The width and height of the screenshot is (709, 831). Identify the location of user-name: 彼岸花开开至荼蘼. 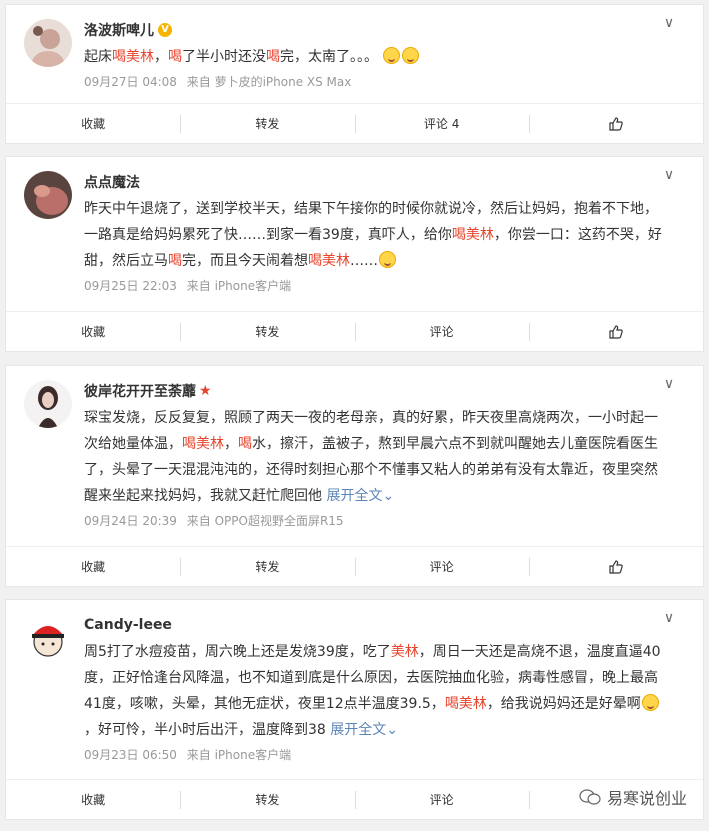
(140, 391).